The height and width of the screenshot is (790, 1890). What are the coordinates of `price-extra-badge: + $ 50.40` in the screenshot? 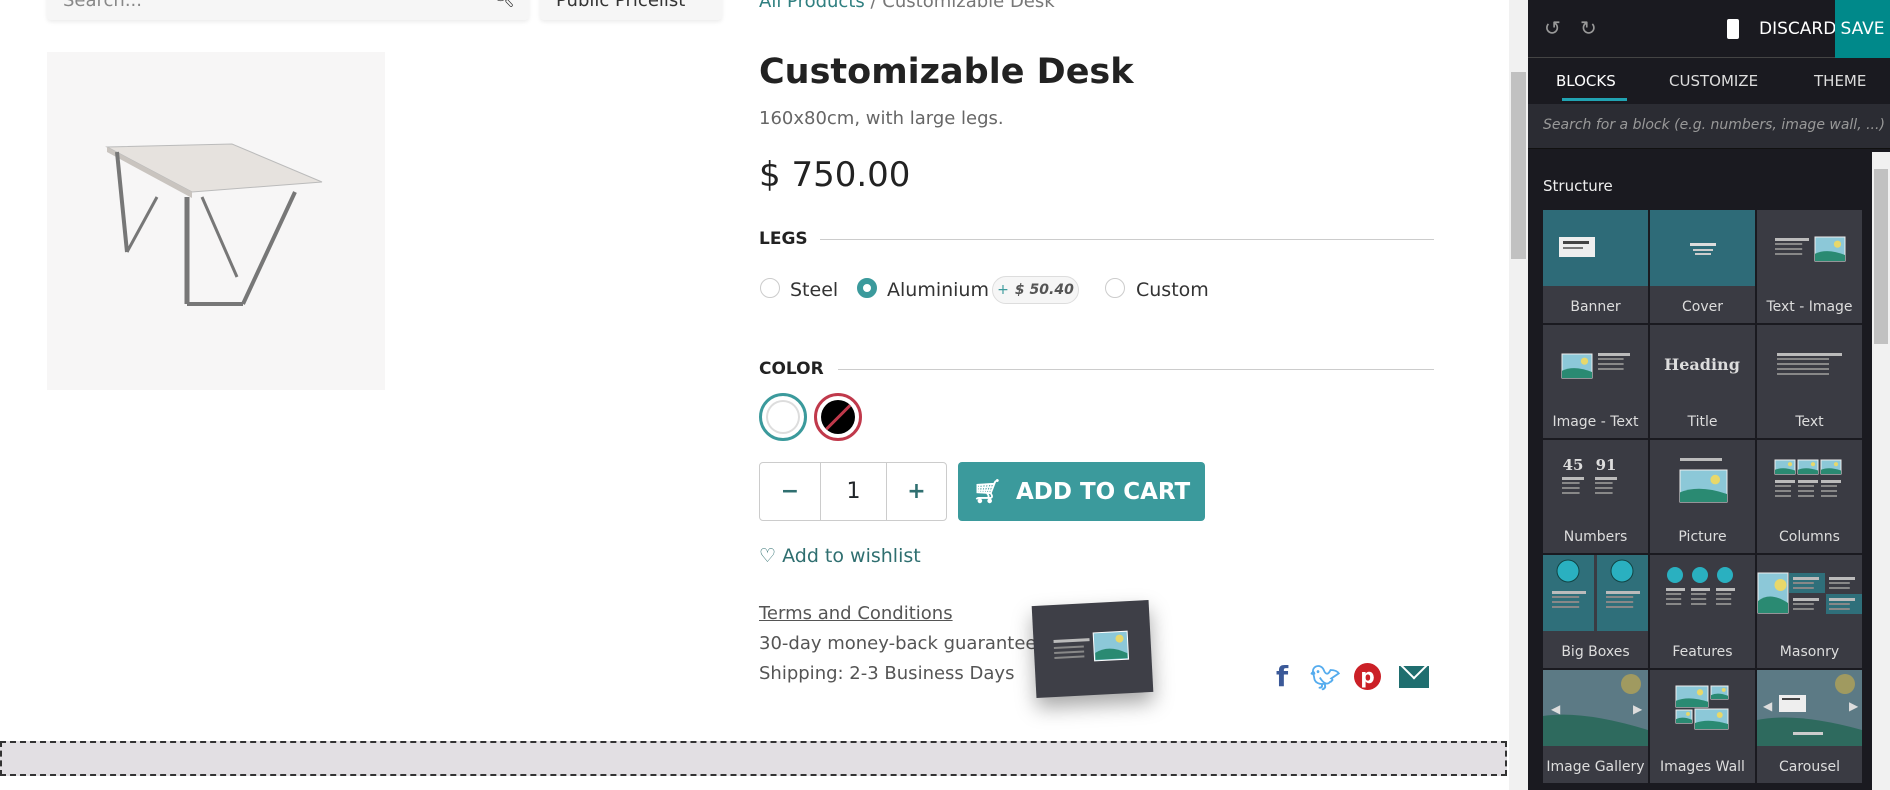 It's located at (1035, 290).